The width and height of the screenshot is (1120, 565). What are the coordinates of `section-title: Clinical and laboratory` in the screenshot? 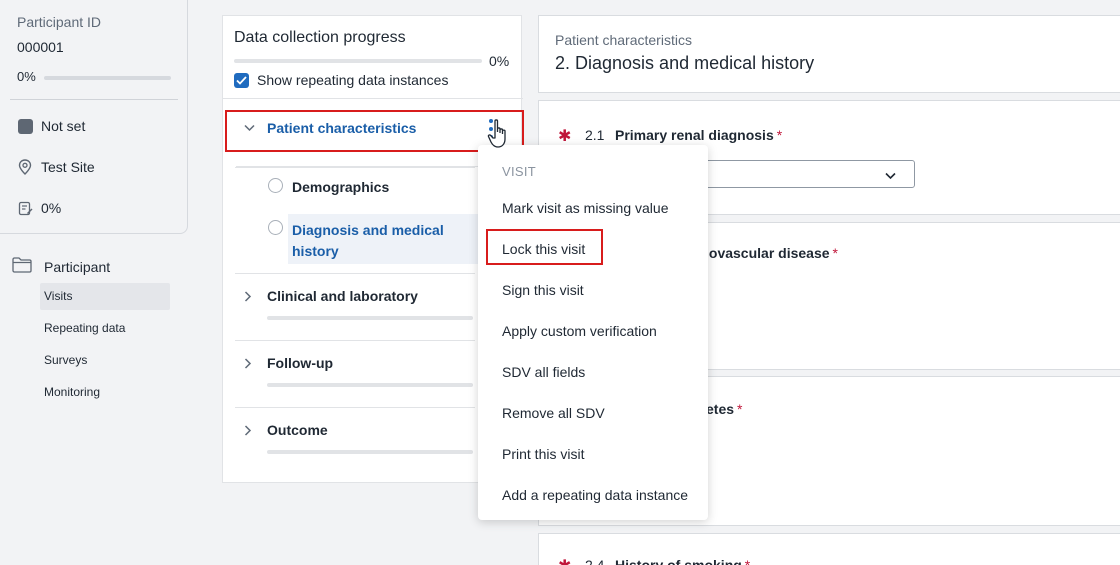 It's located at (342, 296).